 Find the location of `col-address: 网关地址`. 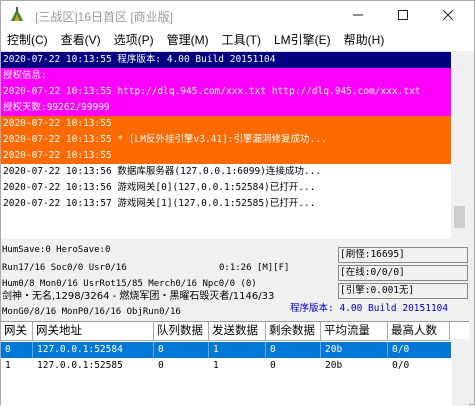

col-address: 网关地址 is located at coordinates (93, 331).